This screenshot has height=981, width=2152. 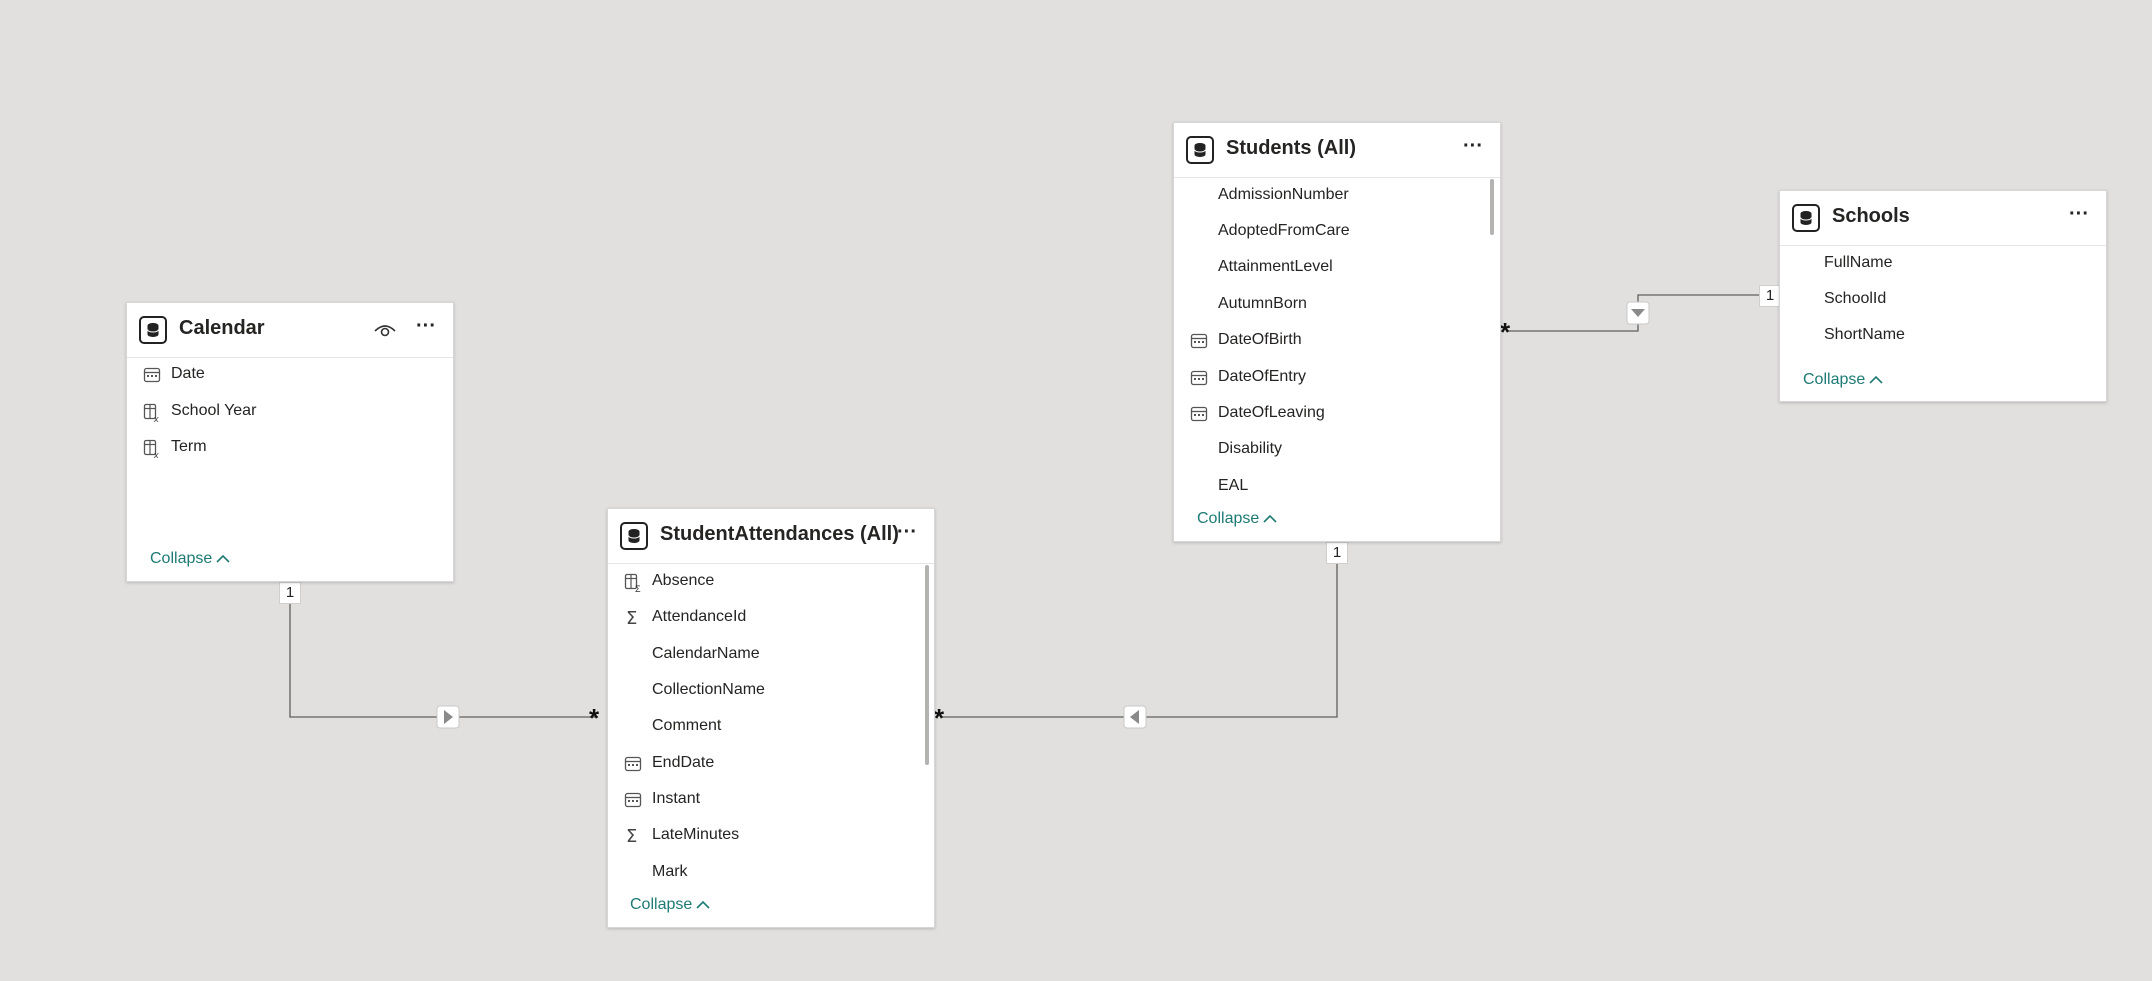 I want to click on cardinality-one-calendar: 1, so click(x=290, y=593).